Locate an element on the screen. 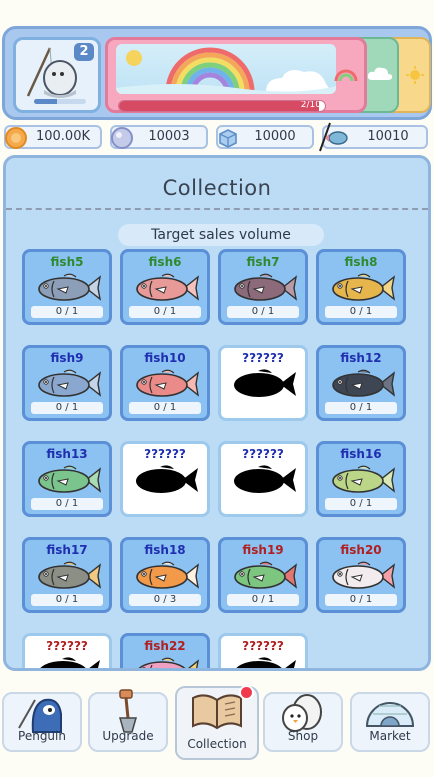 The image size is (434, 777). cloud-icon is located at coordinates (380, 73).